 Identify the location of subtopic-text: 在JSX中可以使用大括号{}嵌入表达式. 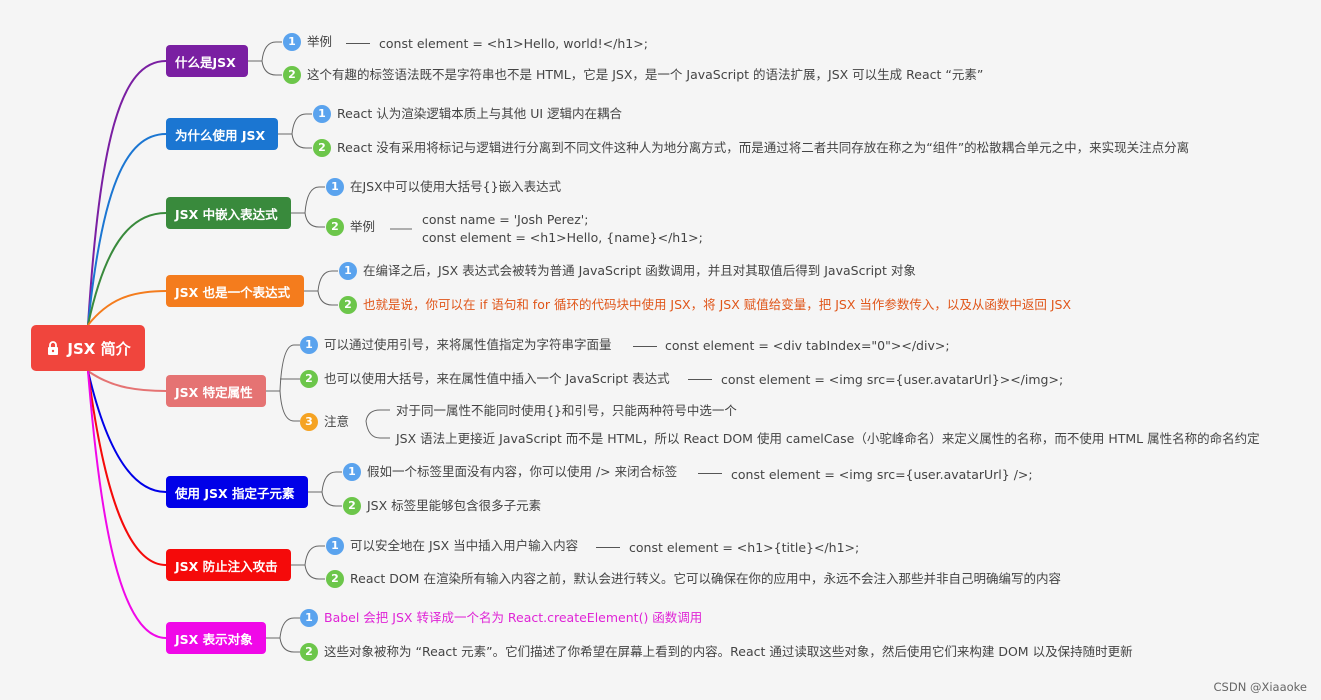
(456, 186).